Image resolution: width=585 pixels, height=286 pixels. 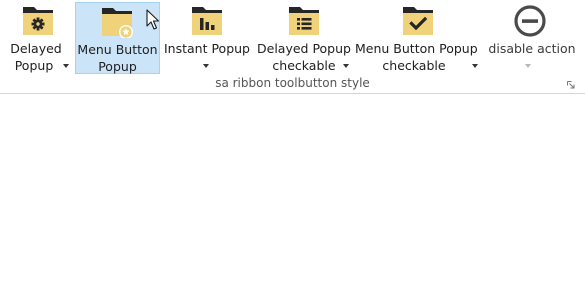 What do you see at coordinates (38, 21) in the screenshot?
I see `gear-folder-icon` at bounding box center [38, 21].